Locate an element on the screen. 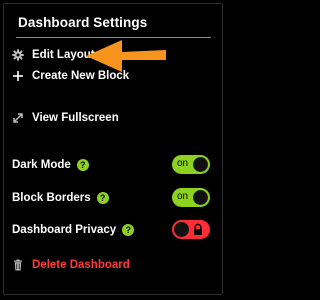 The image size is (320, 300). block-borders-toggle-state: on is located at coordinates (183, 196).